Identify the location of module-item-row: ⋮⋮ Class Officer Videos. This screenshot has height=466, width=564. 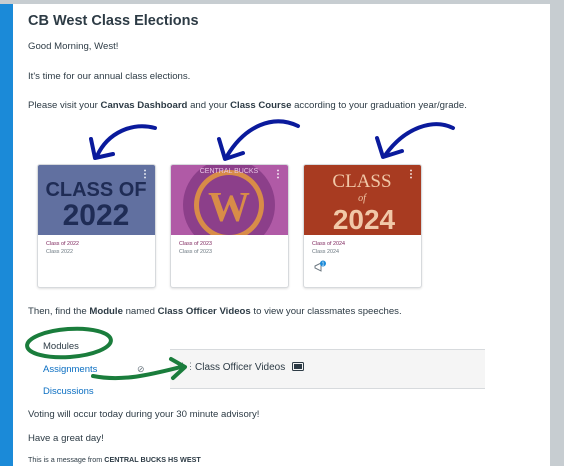
(327, 369).